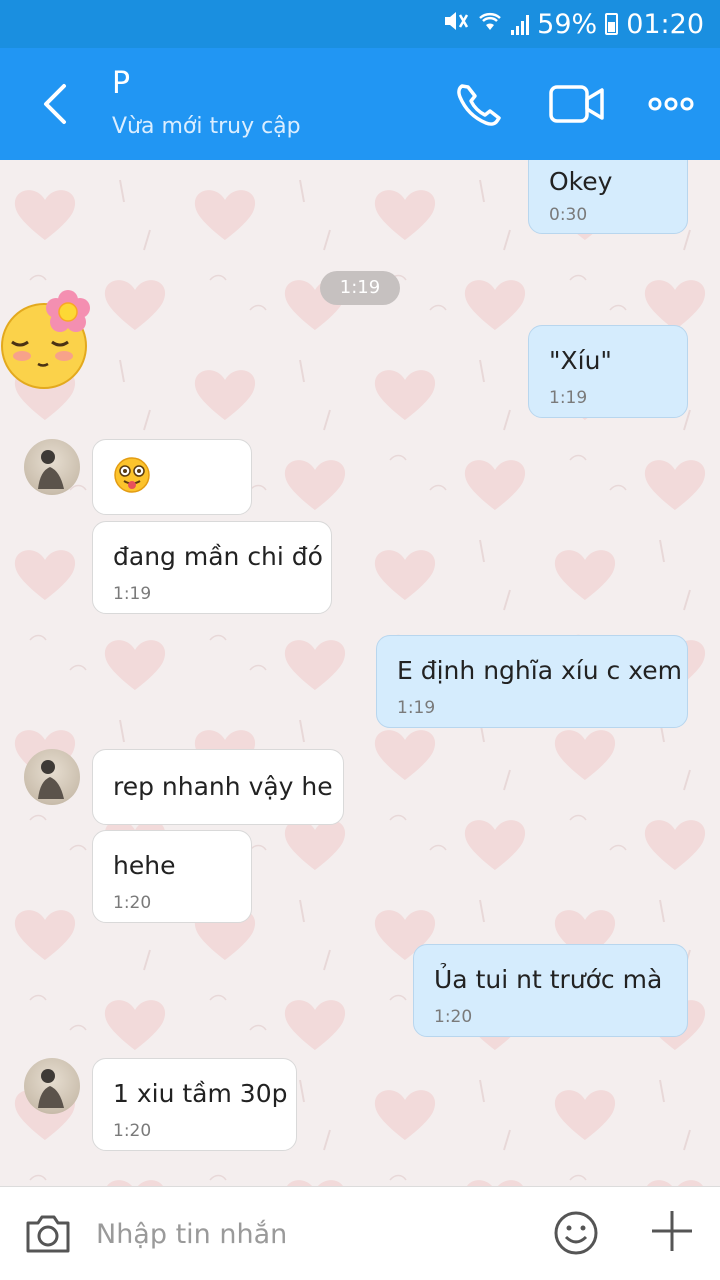 The height and width of the screenshot is (1280, 720). I want to click on signal-icon, so click(520, 24).